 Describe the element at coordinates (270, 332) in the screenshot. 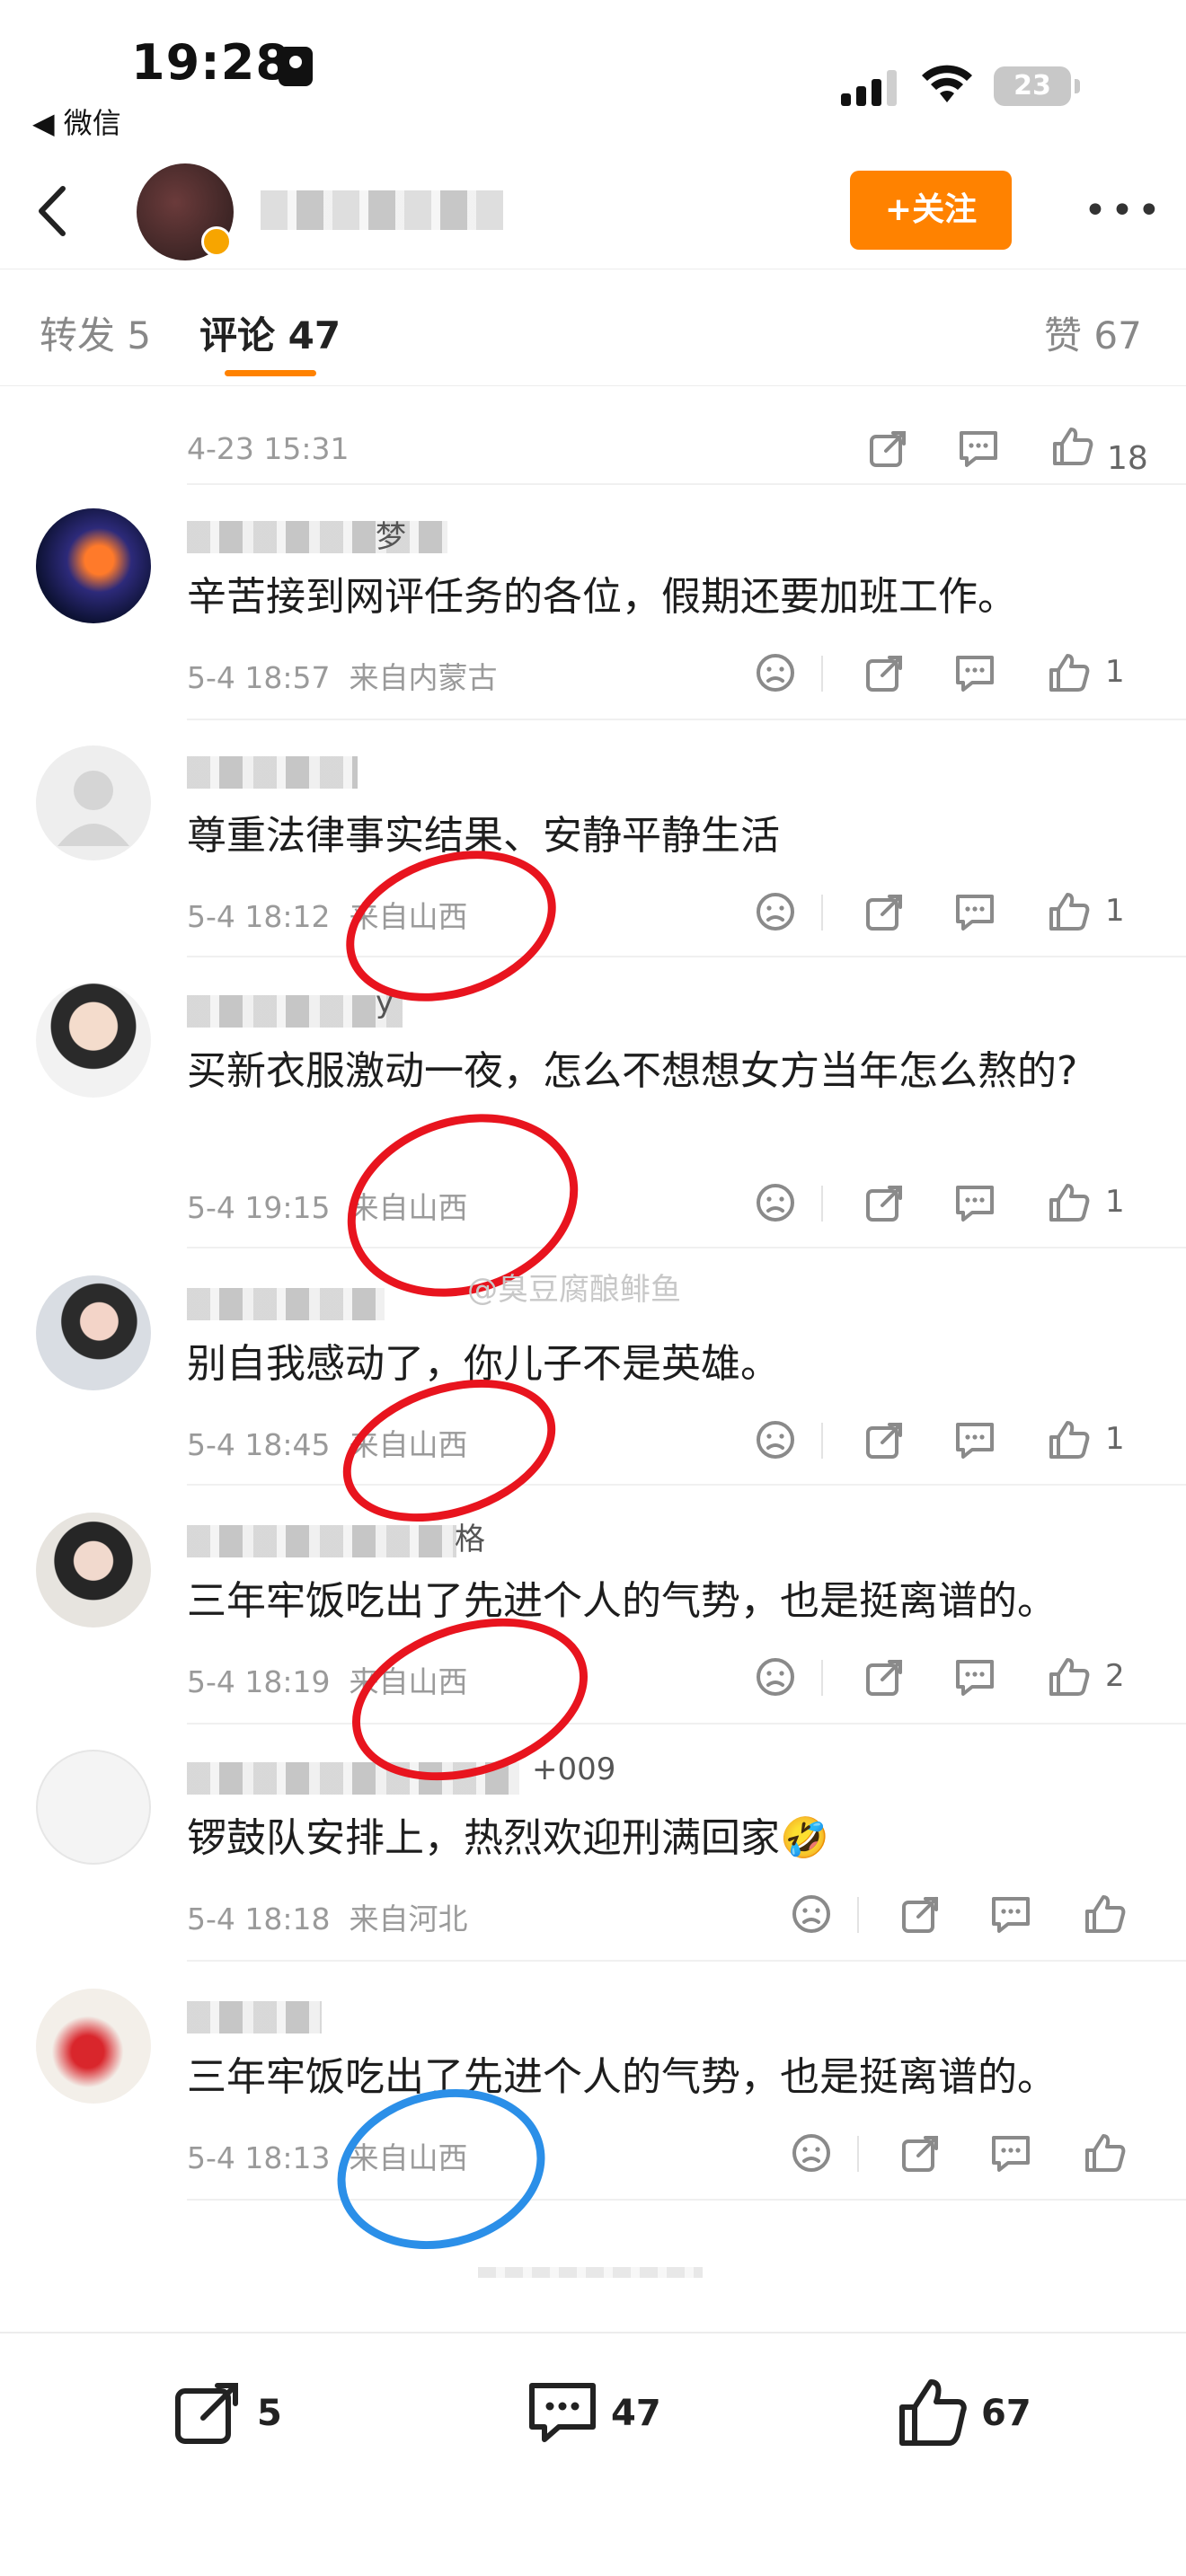

I see `tab-comments: 评论 47` at that location.